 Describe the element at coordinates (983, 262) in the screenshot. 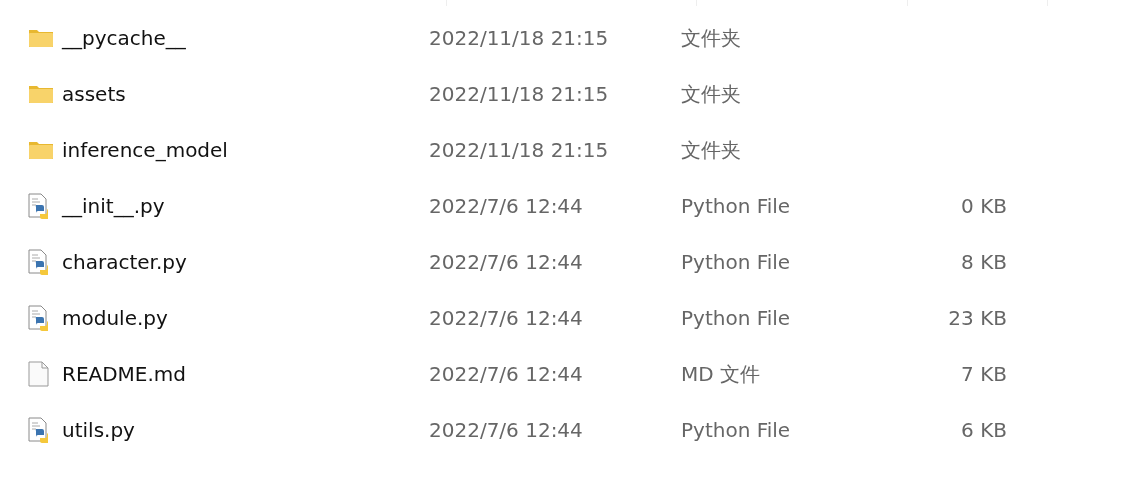

I see `file-size: 8 KB` at that location.